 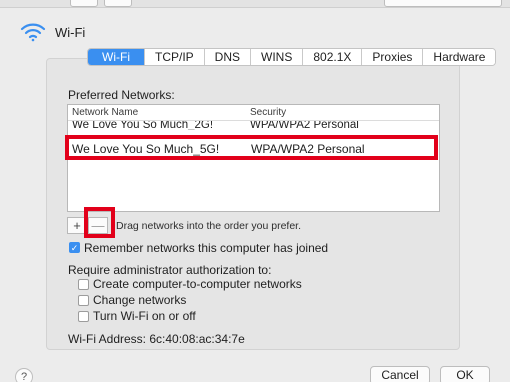 What do you see at coordinates (74, 247) in the screenshot?
I see `remember-networks-checkbox: ✓` at bounding box center [74, 247].